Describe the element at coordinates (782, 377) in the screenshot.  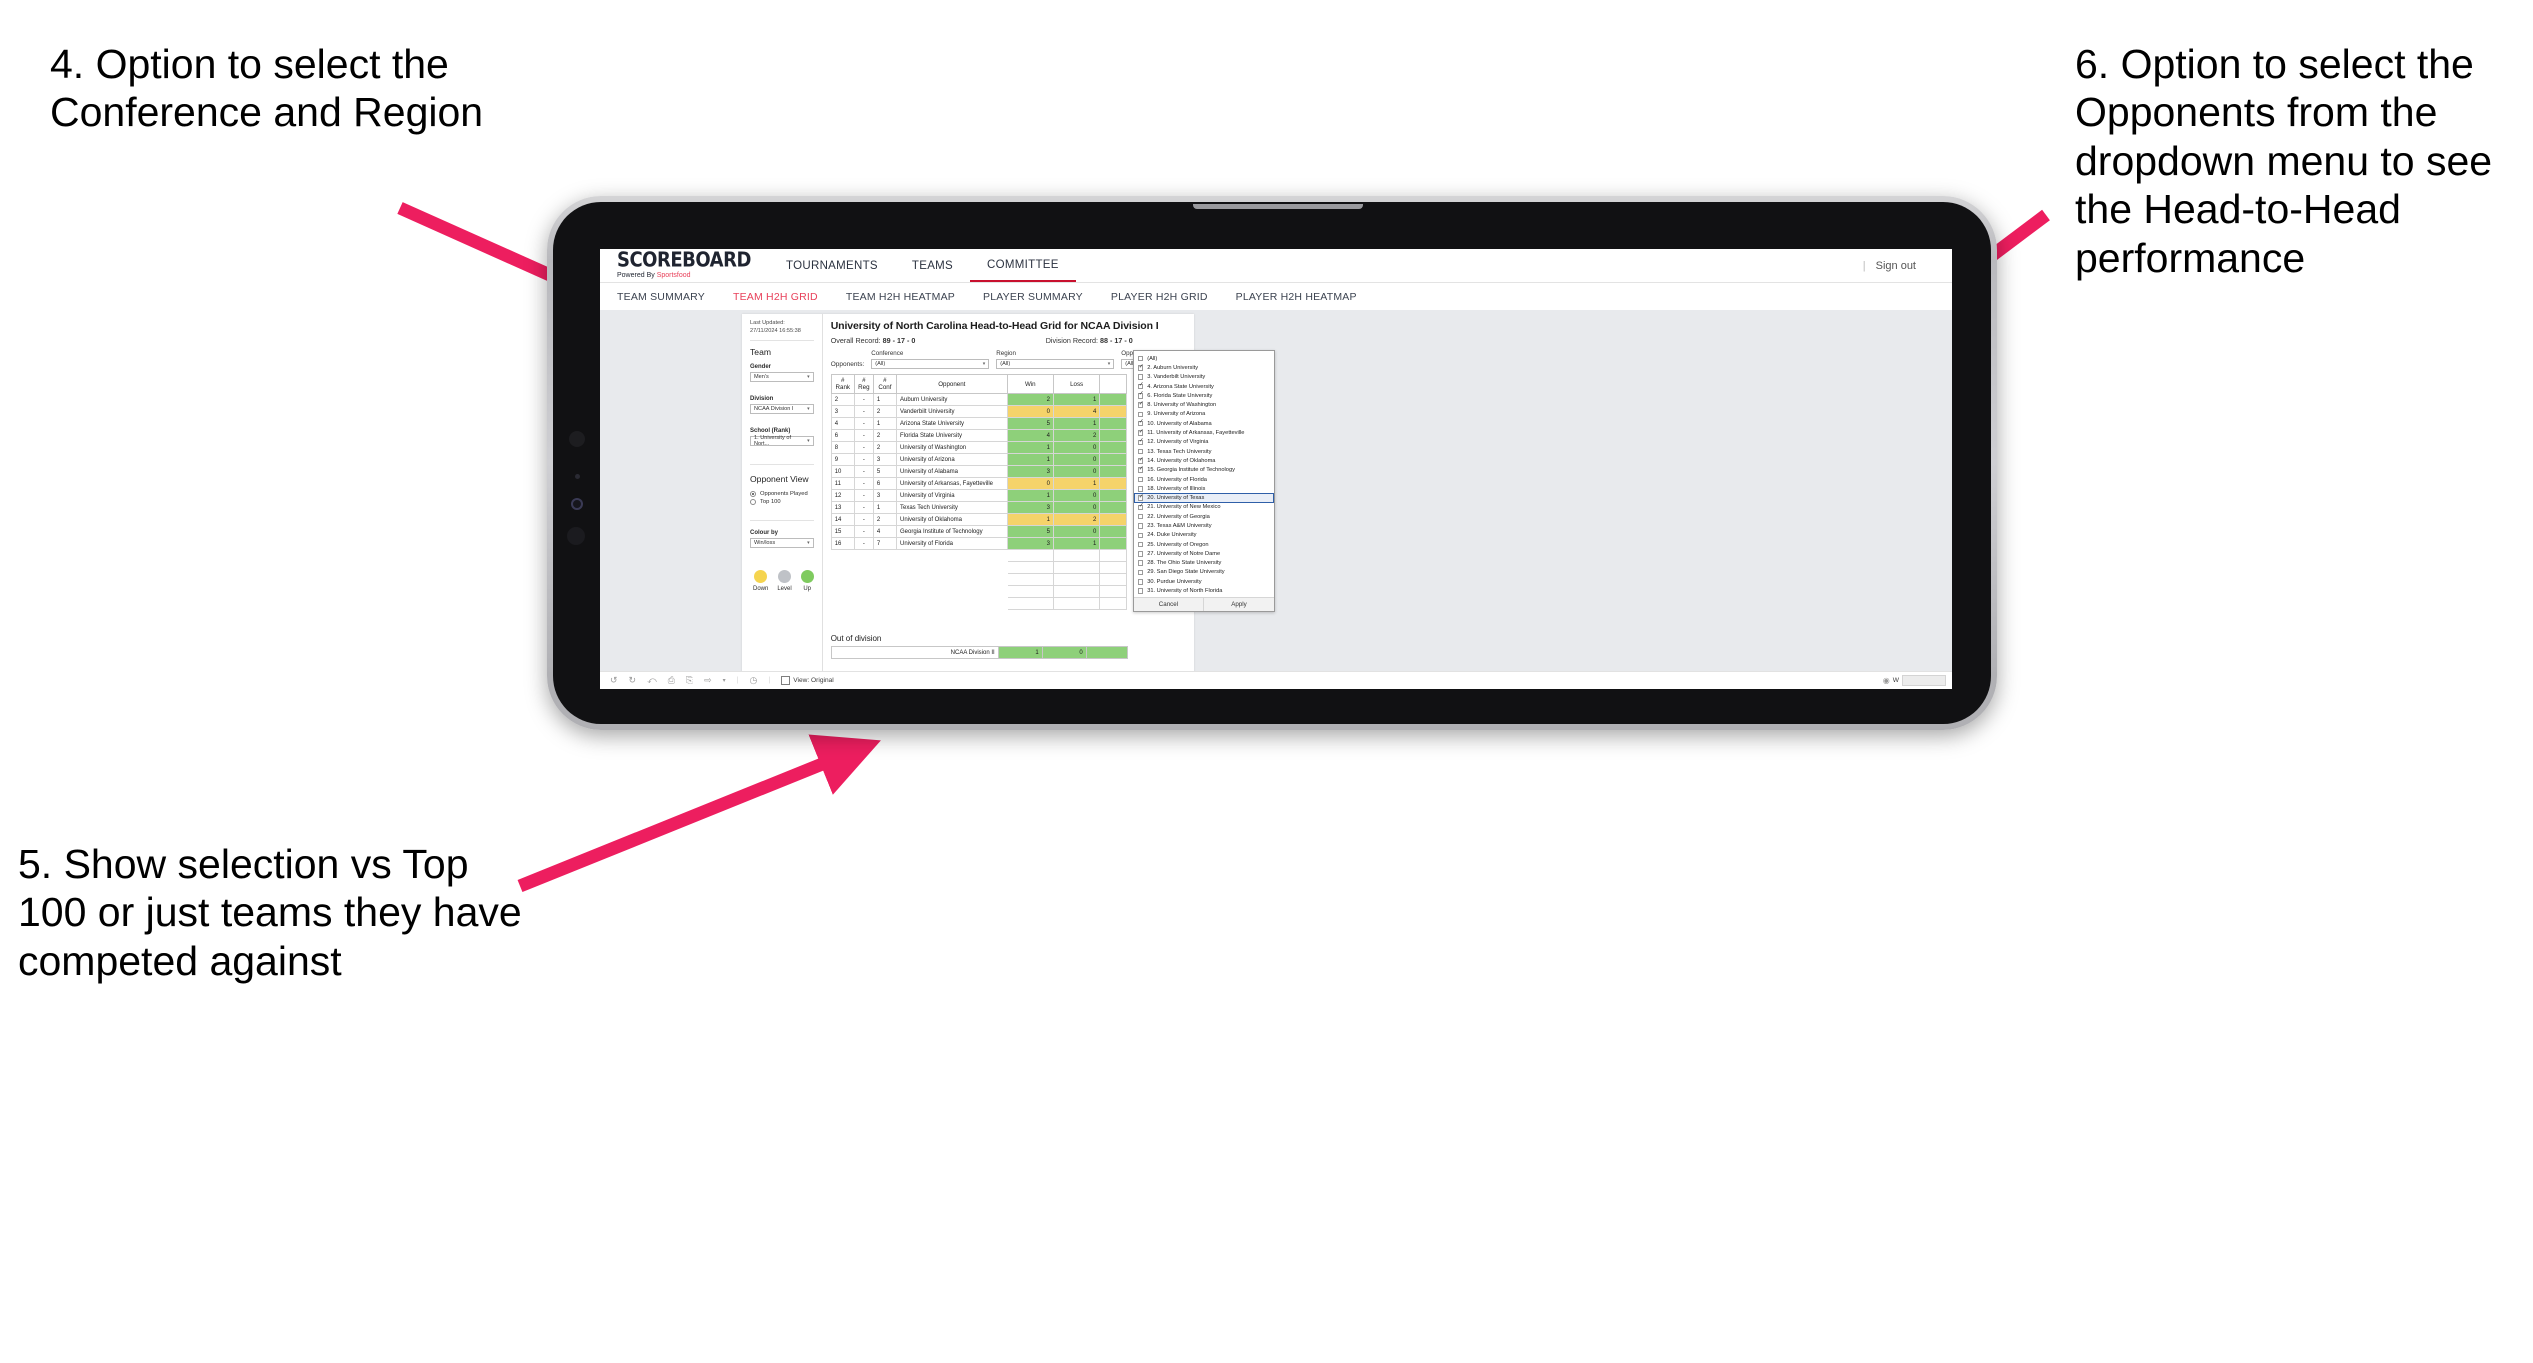
I see `gender-select: Men's ▾` at that location.